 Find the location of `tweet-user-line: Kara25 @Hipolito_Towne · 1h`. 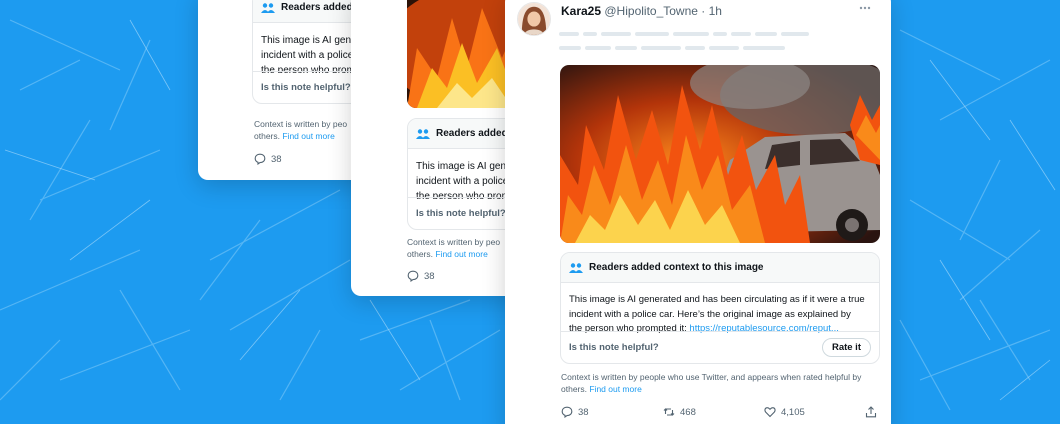

tweet-user-line: Kara25 @Hipolito_Towne · 1h is located at coordinates (641, 11).